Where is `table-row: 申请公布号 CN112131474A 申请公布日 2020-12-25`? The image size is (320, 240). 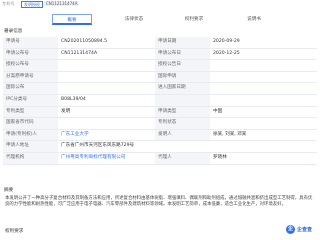 table-row: 申请公布号 CN112131474A 申请公布日 2020-12-25 is located at coordinates (160, 54).